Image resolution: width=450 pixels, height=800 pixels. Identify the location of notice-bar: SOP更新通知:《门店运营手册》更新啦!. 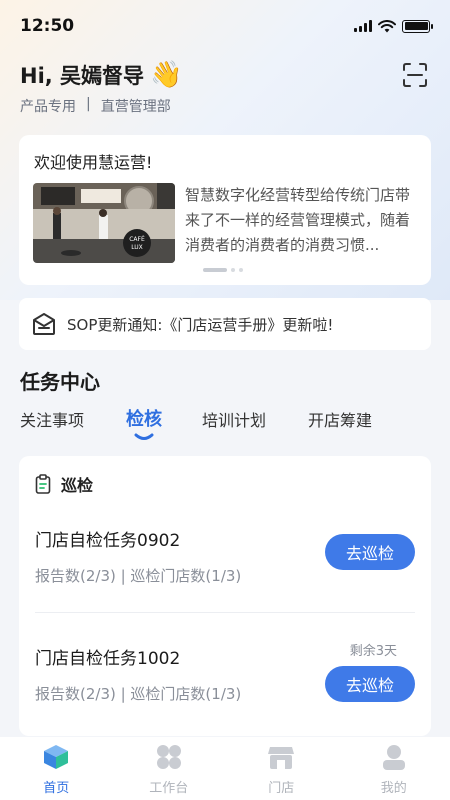
(225, 324).